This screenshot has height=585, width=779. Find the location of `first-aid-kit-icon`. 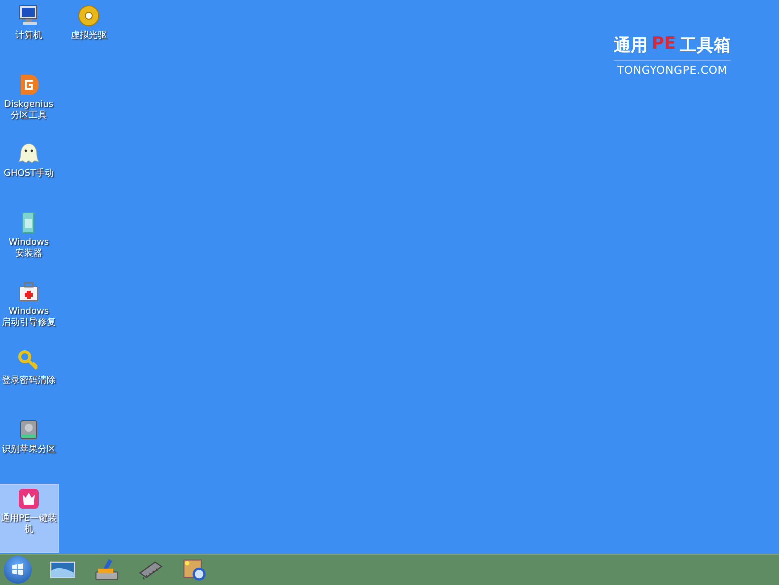

first-aid-kit-icon is located at coordinates (29, 292).